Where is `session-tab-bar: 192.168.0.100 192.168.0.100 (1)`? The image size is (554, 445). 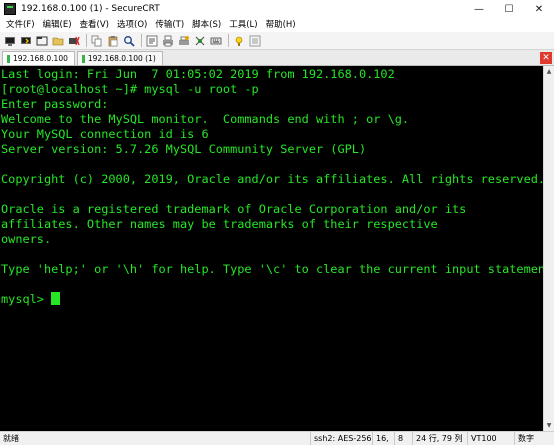 session-tab-bar: 192.168.0.100 192.168.0.100 (1) is located at coordinates (277, 58).